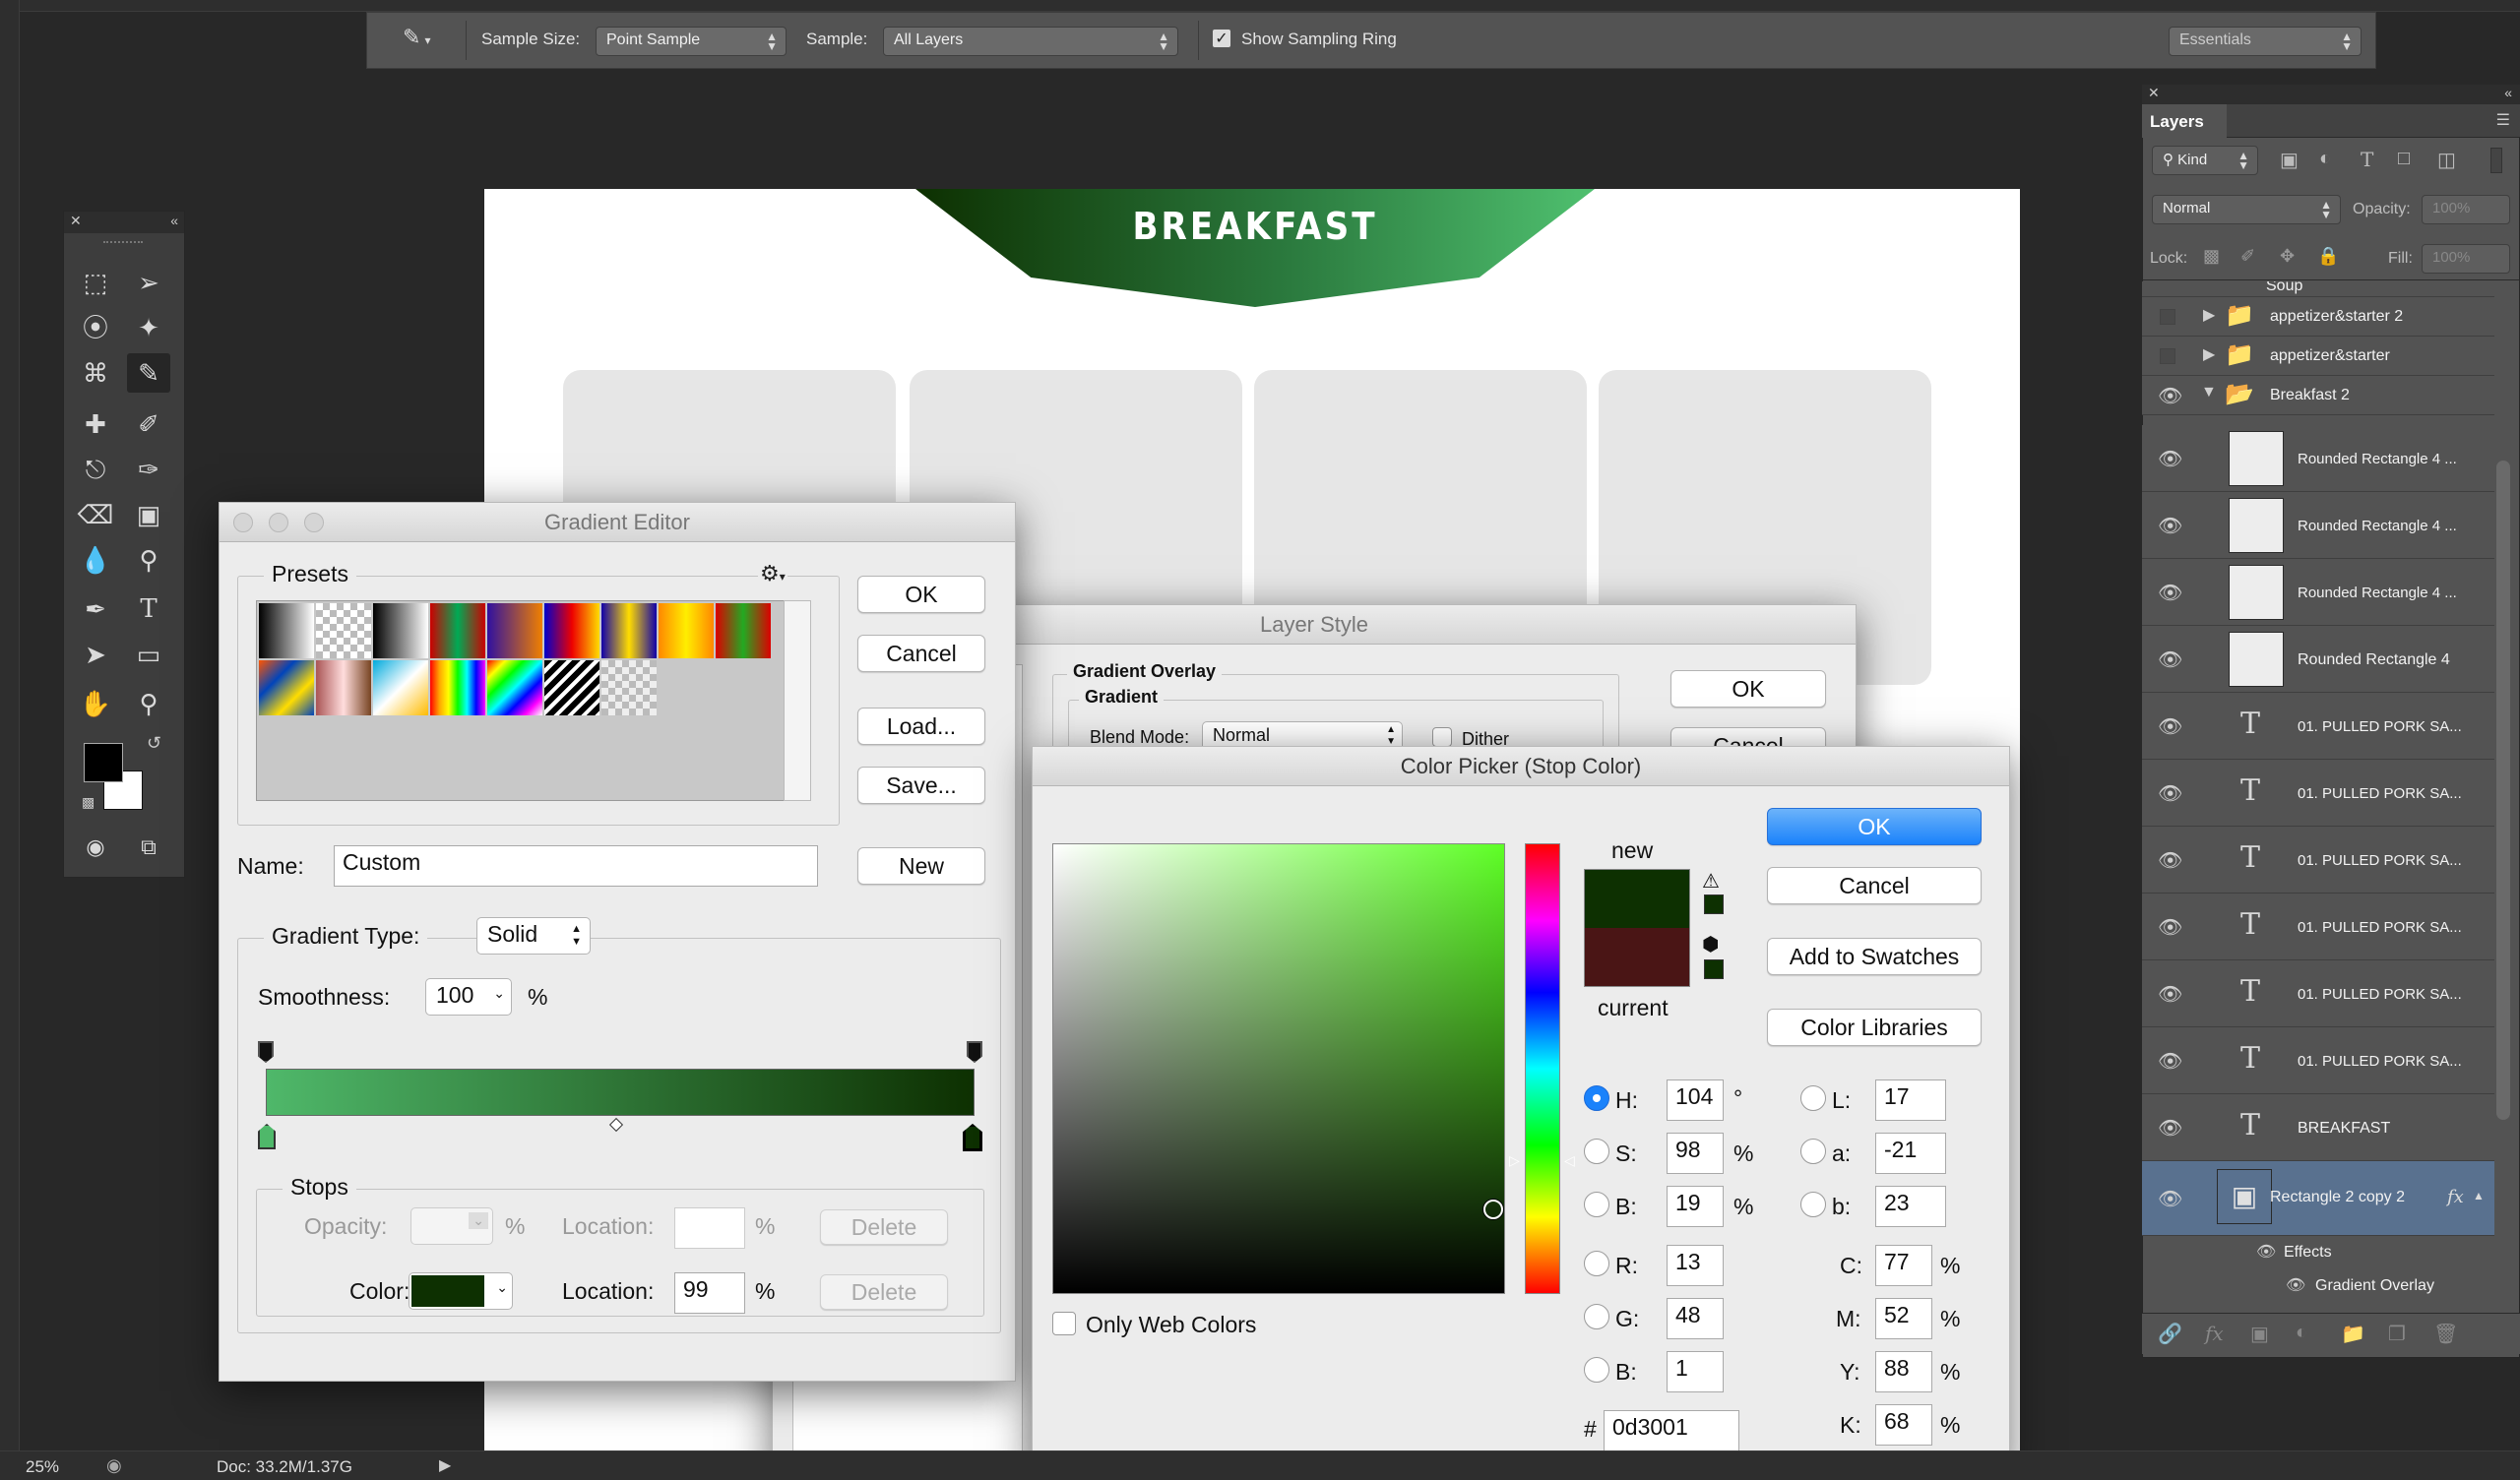  Describe the element at coordinates (921, 654) in the screenshot. I see `gradient-cancel-button: Cancel` at that location.